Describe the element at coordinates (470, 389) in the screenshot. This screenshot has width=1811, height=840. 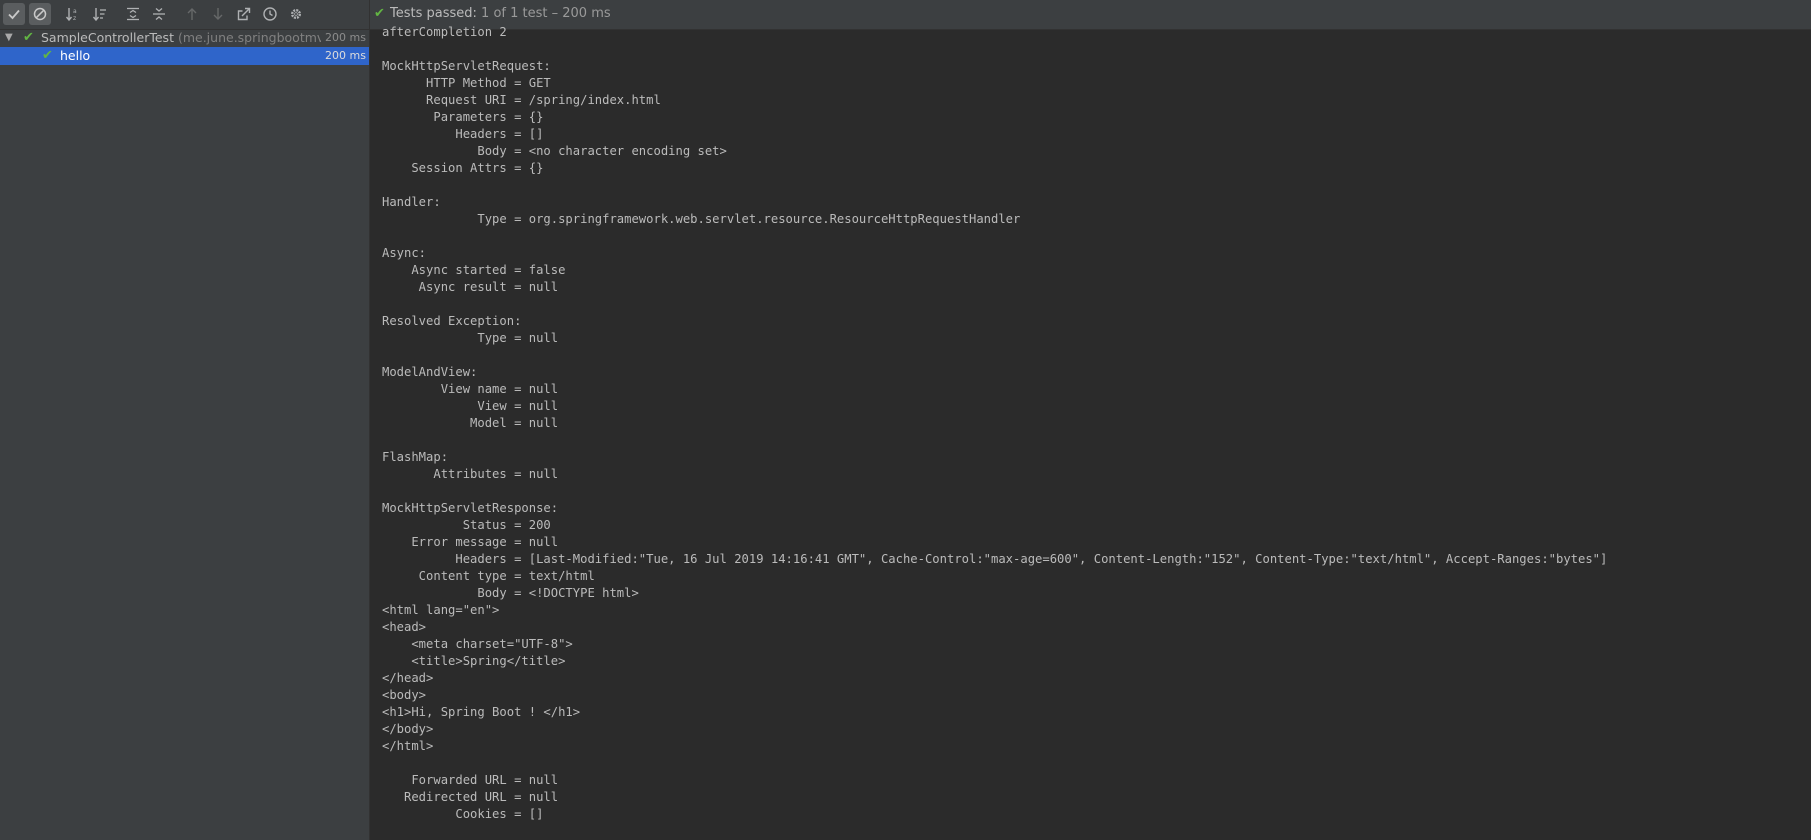
I see `console-line: View name = null` at that location.